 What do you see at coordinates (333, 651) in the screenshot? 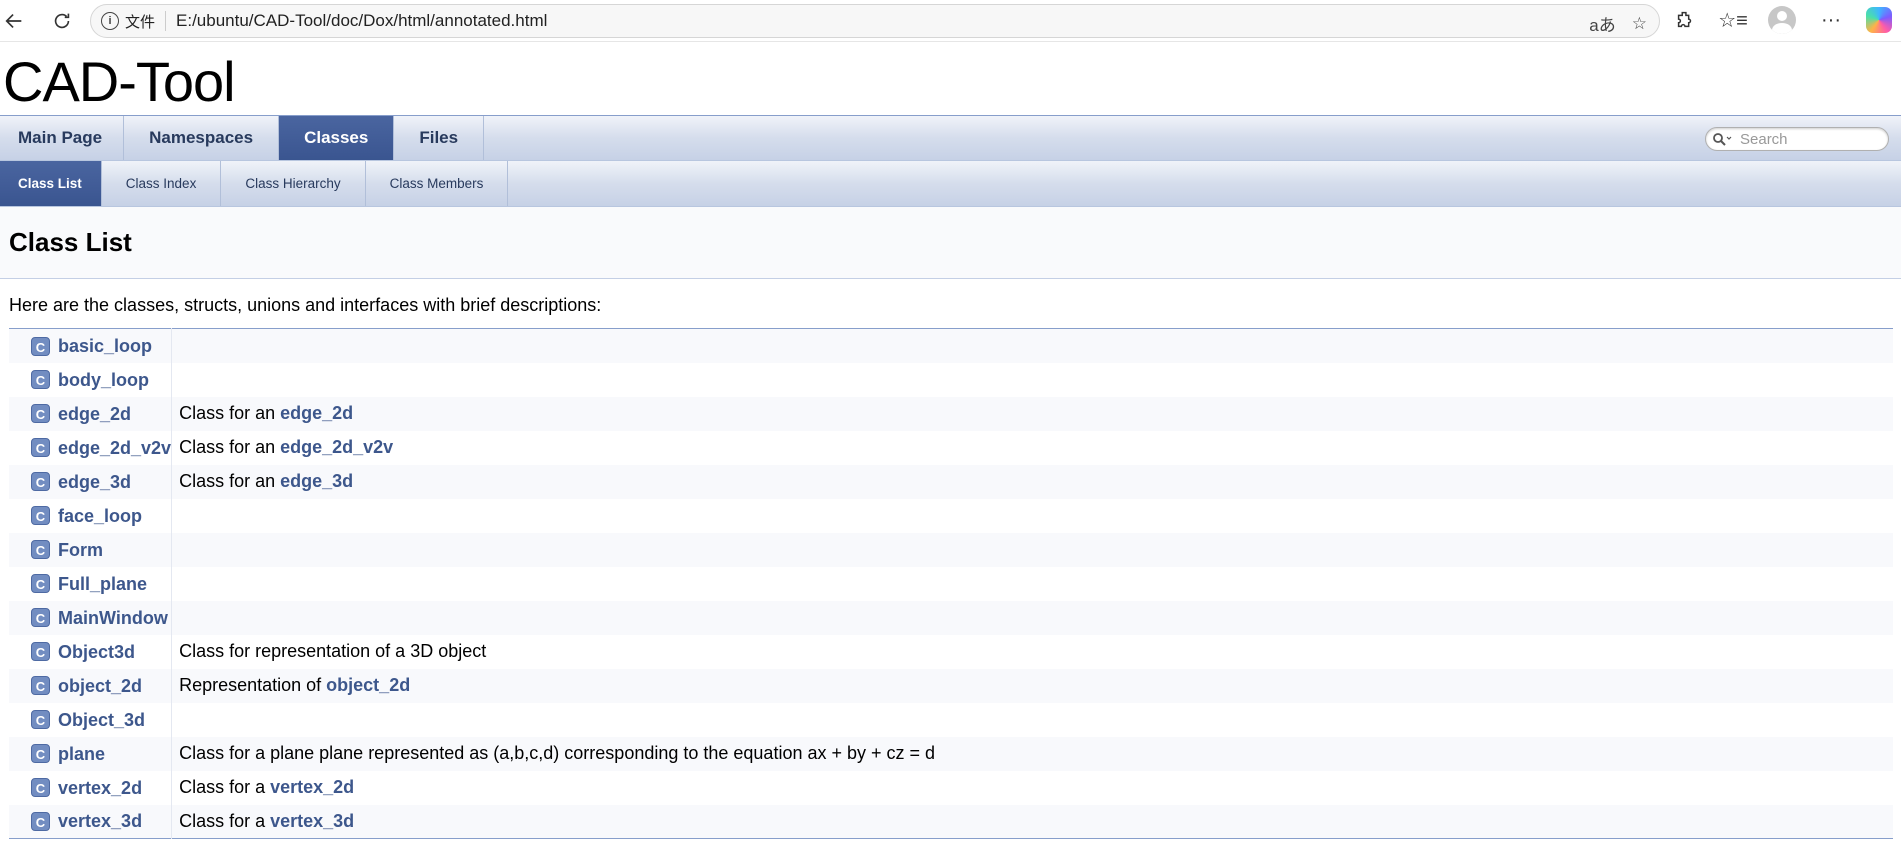
I see `class-description: Class for representation of a 3D object` at bounding box center [333, 651].